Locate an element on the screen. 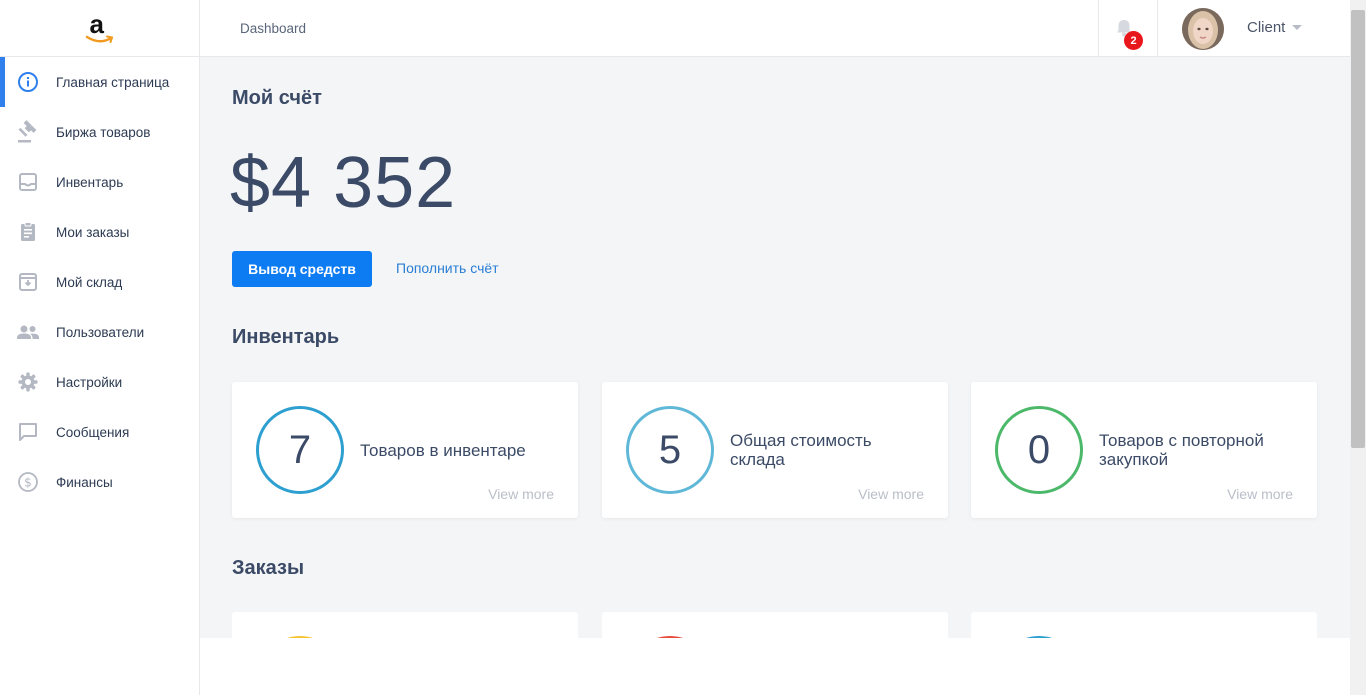 The image size is (1366, 695). withdraw-button: Вывод средств is located at coordinates (302, 269).